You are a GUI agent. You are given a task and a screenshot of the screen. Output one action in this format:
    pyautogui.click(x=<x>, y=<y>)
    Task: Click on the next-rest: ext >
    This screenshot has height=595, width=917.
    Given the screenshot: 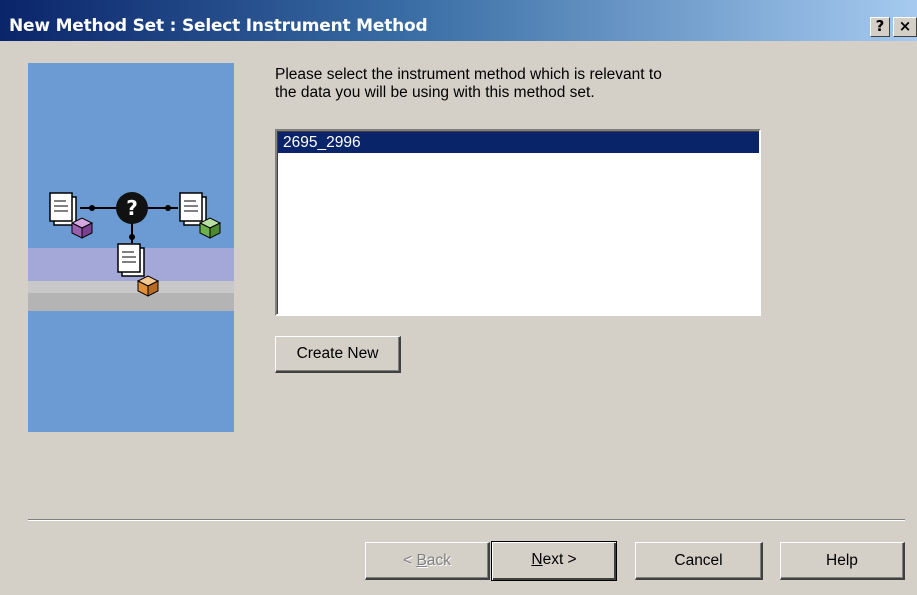 What is the action you would take?
    pyautogui.click(x=559, y=559)
    